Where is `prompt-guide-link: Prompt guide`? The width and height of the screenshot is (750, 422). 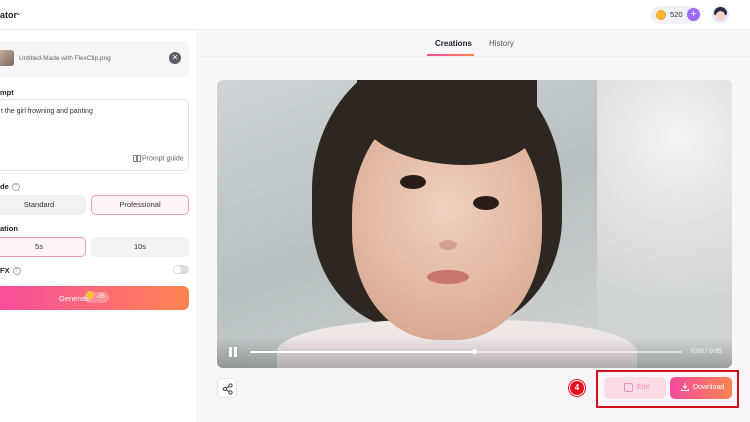 prompt-guide-link: Prompt guide is located at coordinates (158, 158).